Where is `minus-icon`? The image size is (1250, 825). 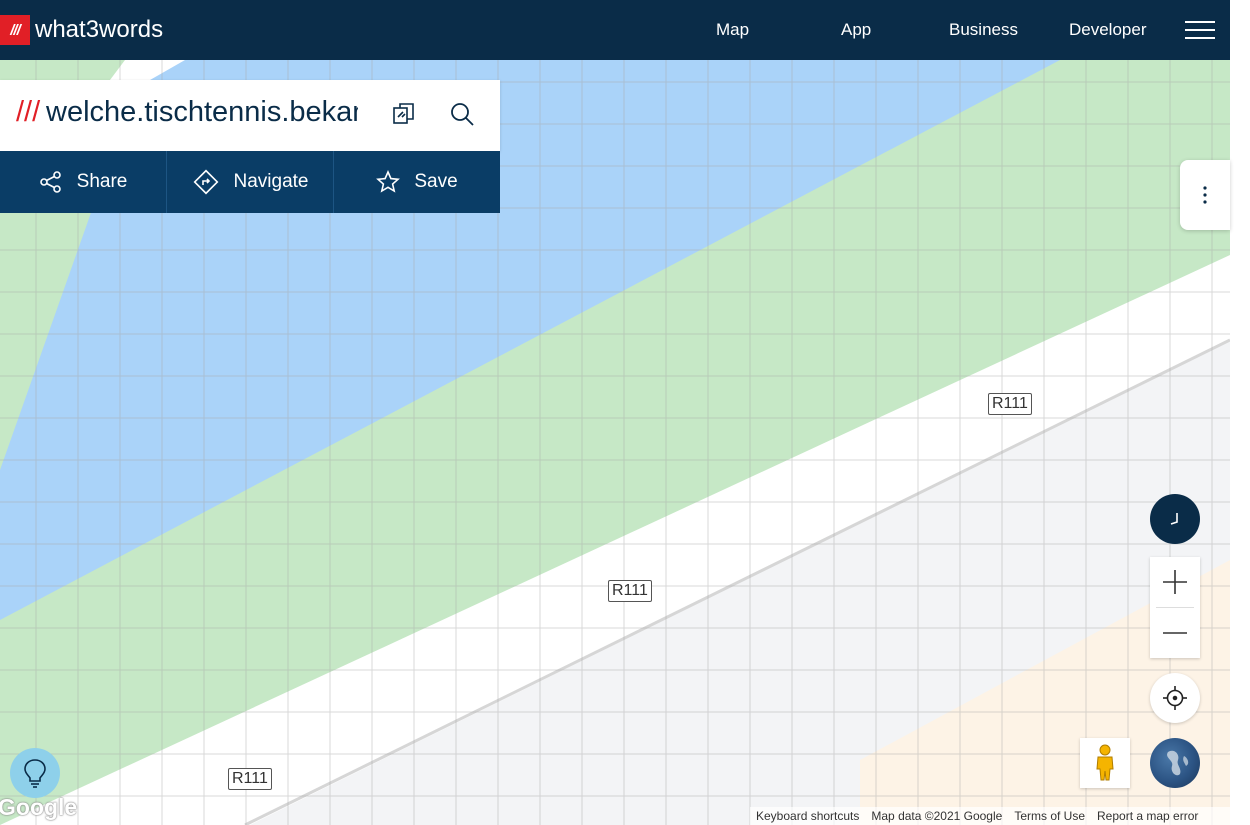 minus-icon is located at coordinates (1175, 633).